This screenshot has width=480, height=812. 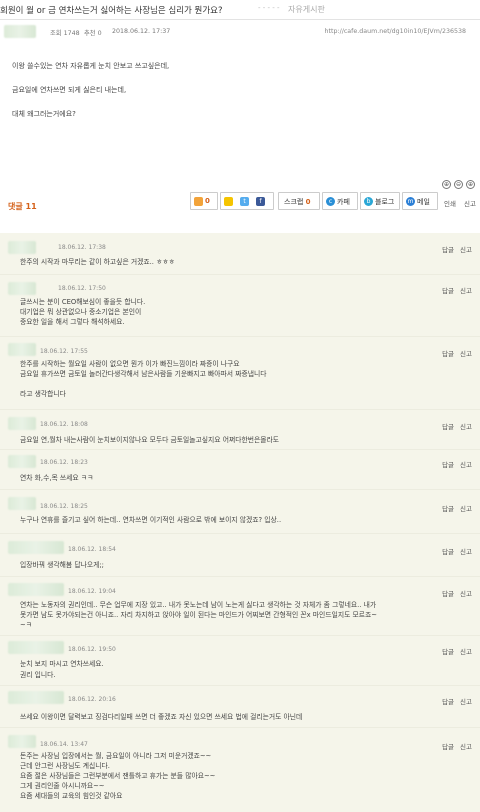 I want to click on mail-share-button: m 메일, so click(x=420, y=201).